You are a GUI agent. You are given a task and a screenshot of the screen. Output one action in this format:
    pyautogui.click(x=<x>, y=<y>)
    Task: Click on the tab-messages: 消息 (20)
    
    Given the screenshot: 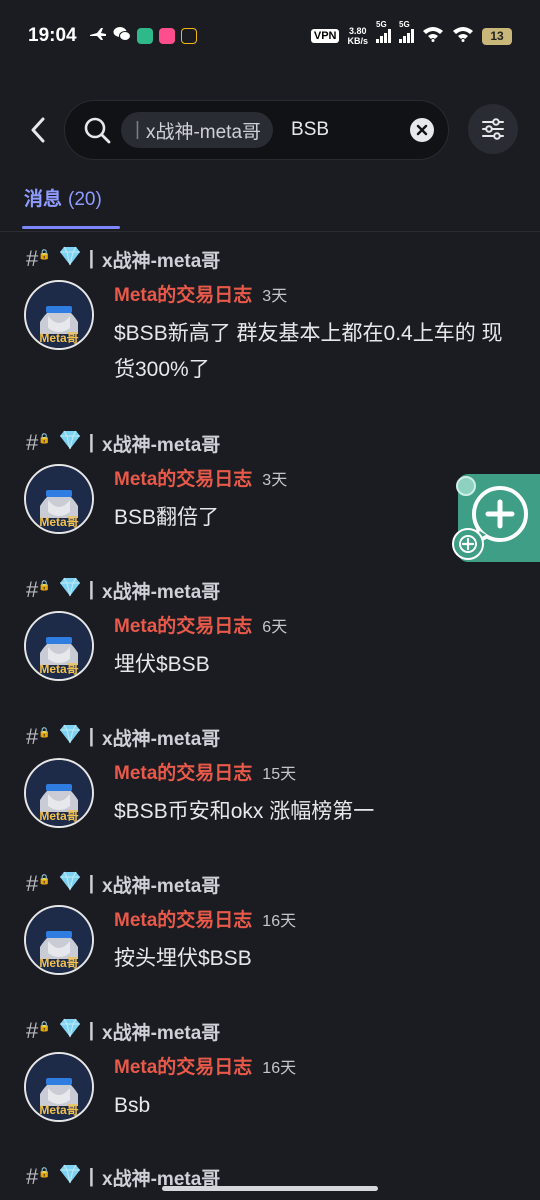 What is the action you would take?
    pyautogui.click(x=63, y=197)
    